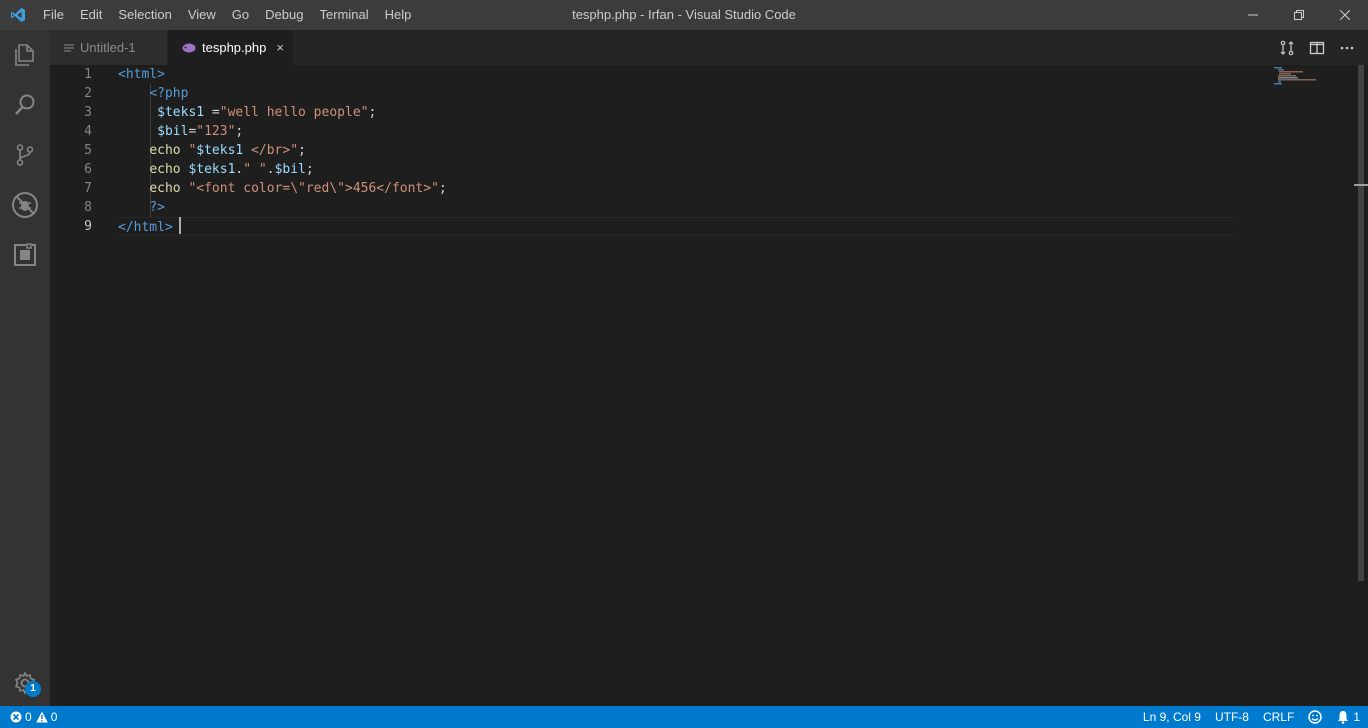 This screenshot has width=1368, height=728. I want to click on status-bar: 0 0 Ln 9, Col 9 UTF-8 CRLF 1, so click(684, 717).